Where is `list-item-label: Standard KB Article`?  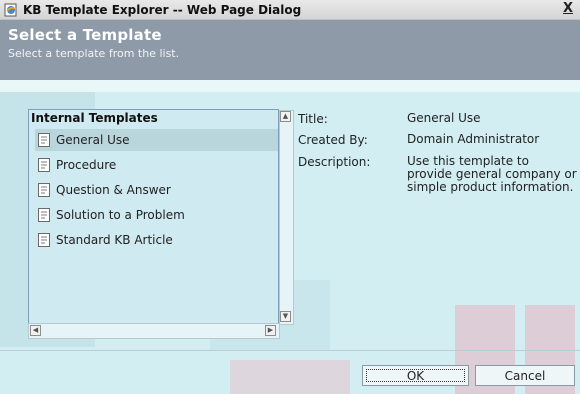
list-item-label: Standard KB Article is located at coordinates (114, 240).